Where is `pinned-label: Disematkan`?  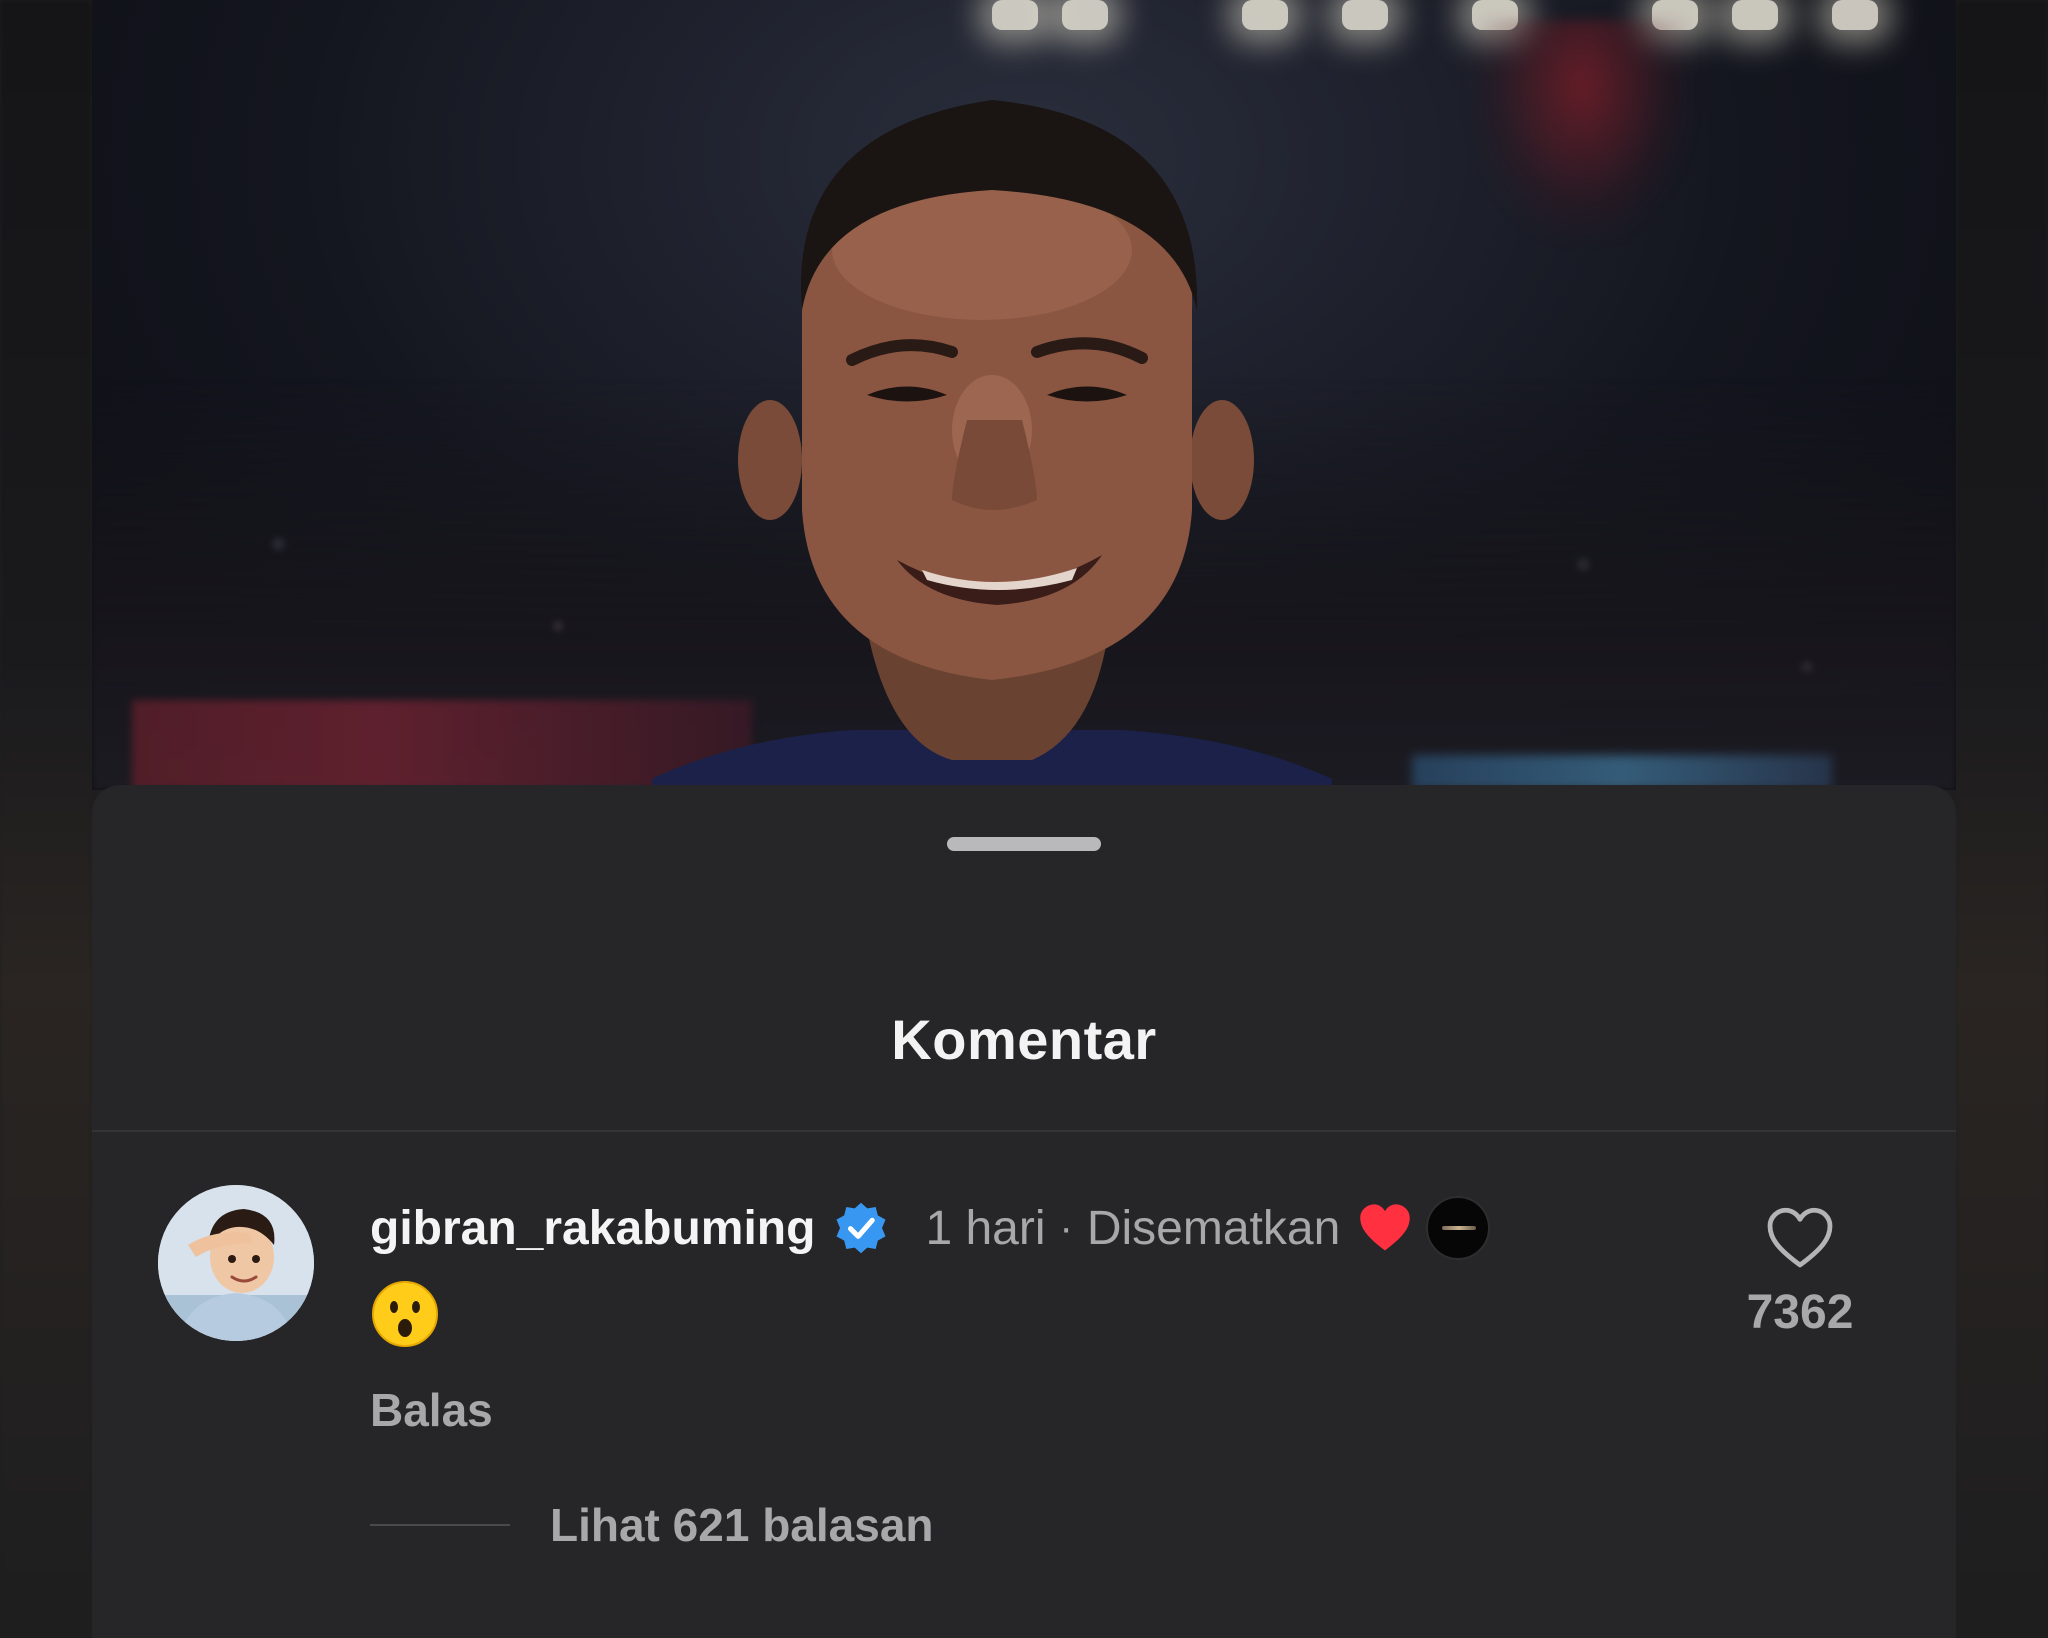
pinned-label: Disematkan is located at coordinates (1213, 1228).